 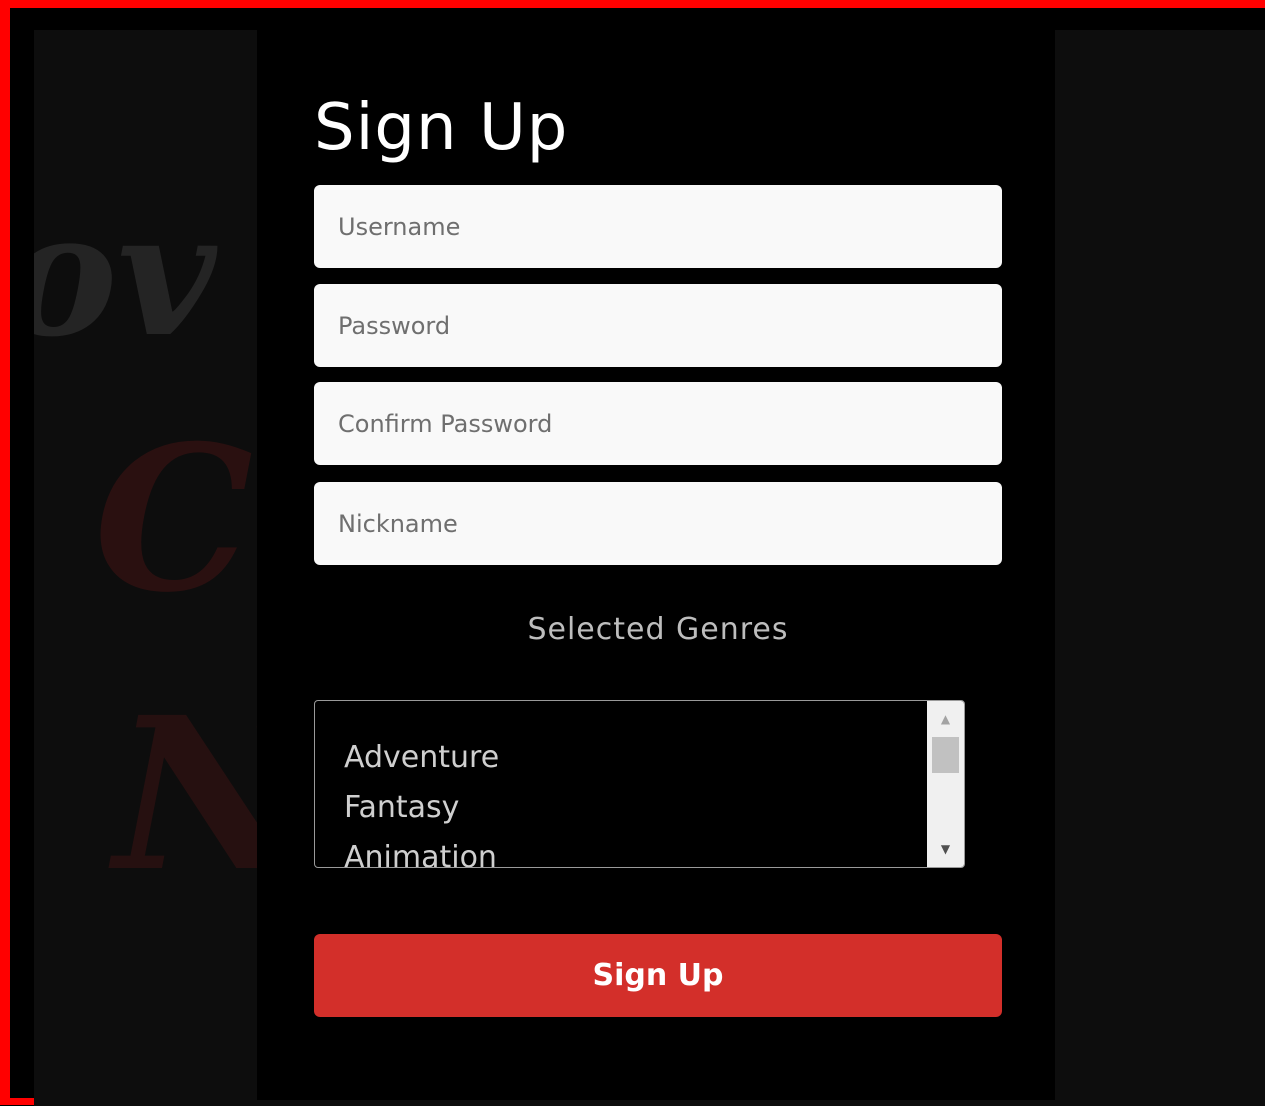 I want to click on scroll-down-arrow-icon: ▼, so click(x=945, y=849).